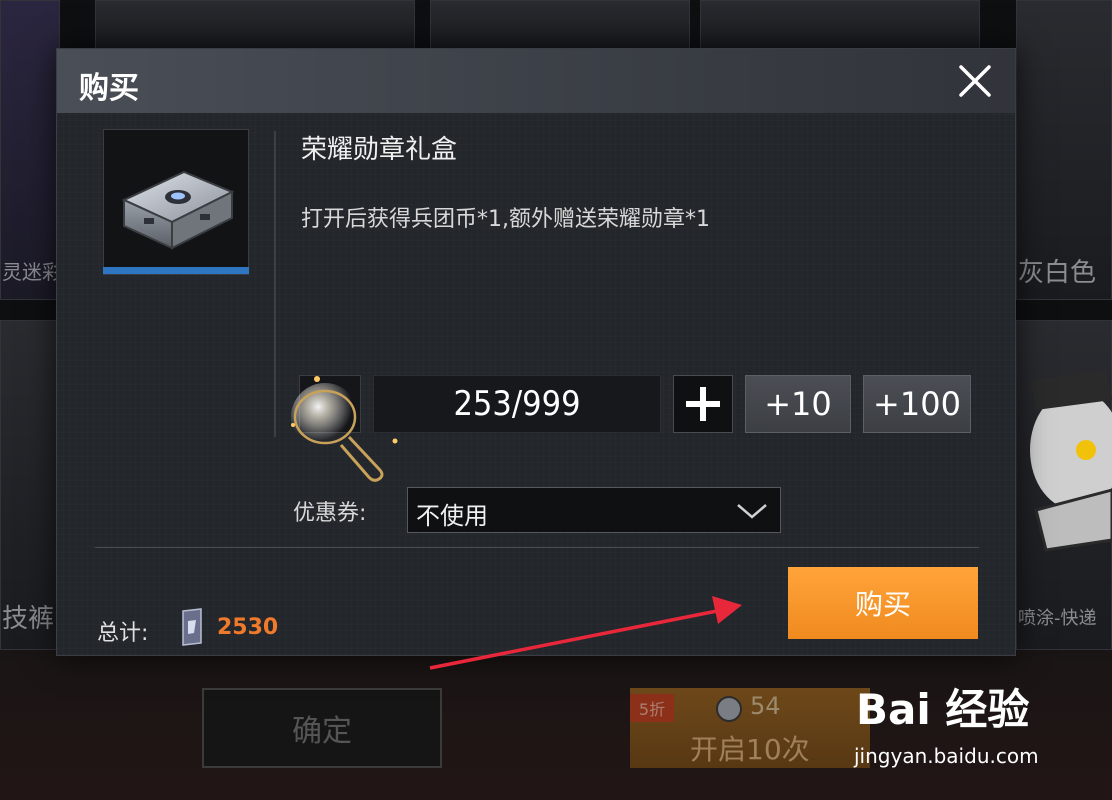 This screenshot has height=800, width=1112. I want to click on buy-button: 购买, so click(883, 603).